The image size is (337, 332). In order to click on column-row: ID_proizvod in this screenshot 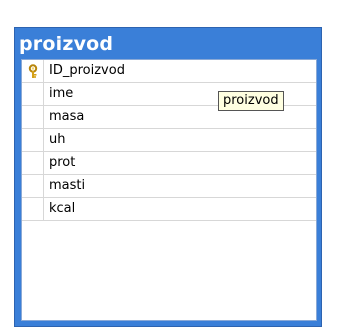, I will do `click(169, 71)`.